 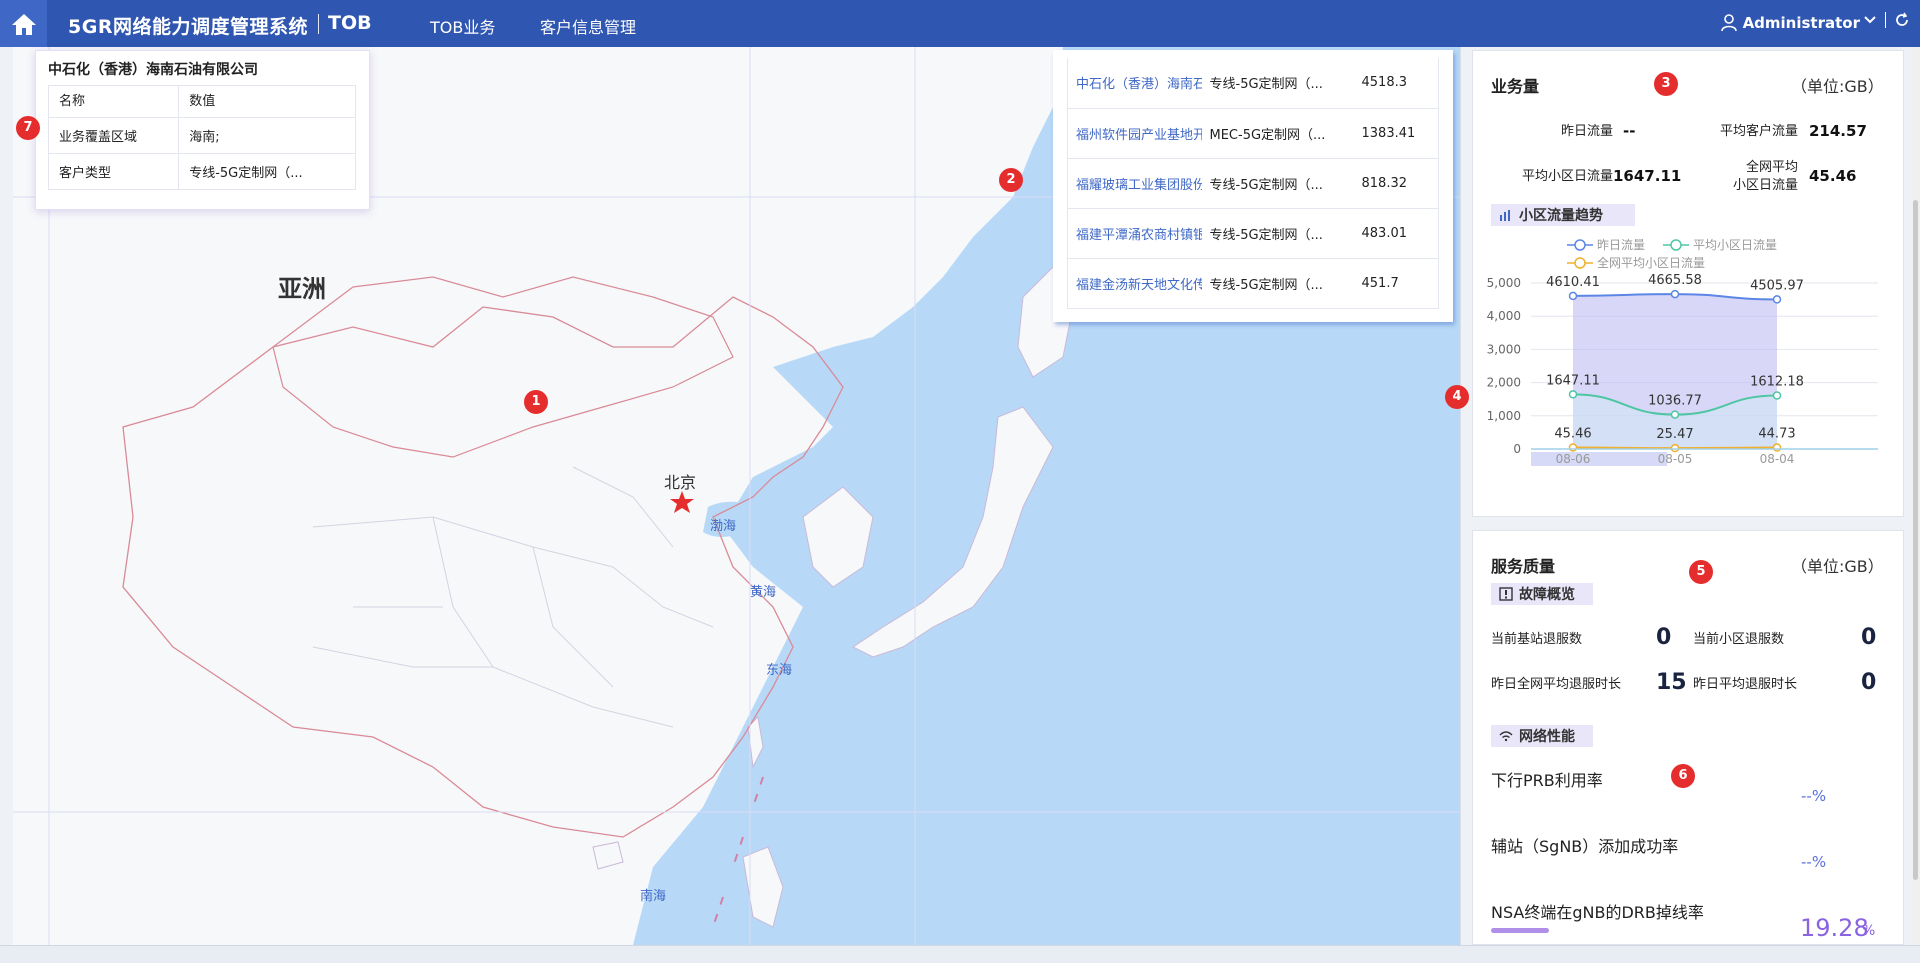 I want to click on app-subtitle: TOB, so click(x=350, y=23).